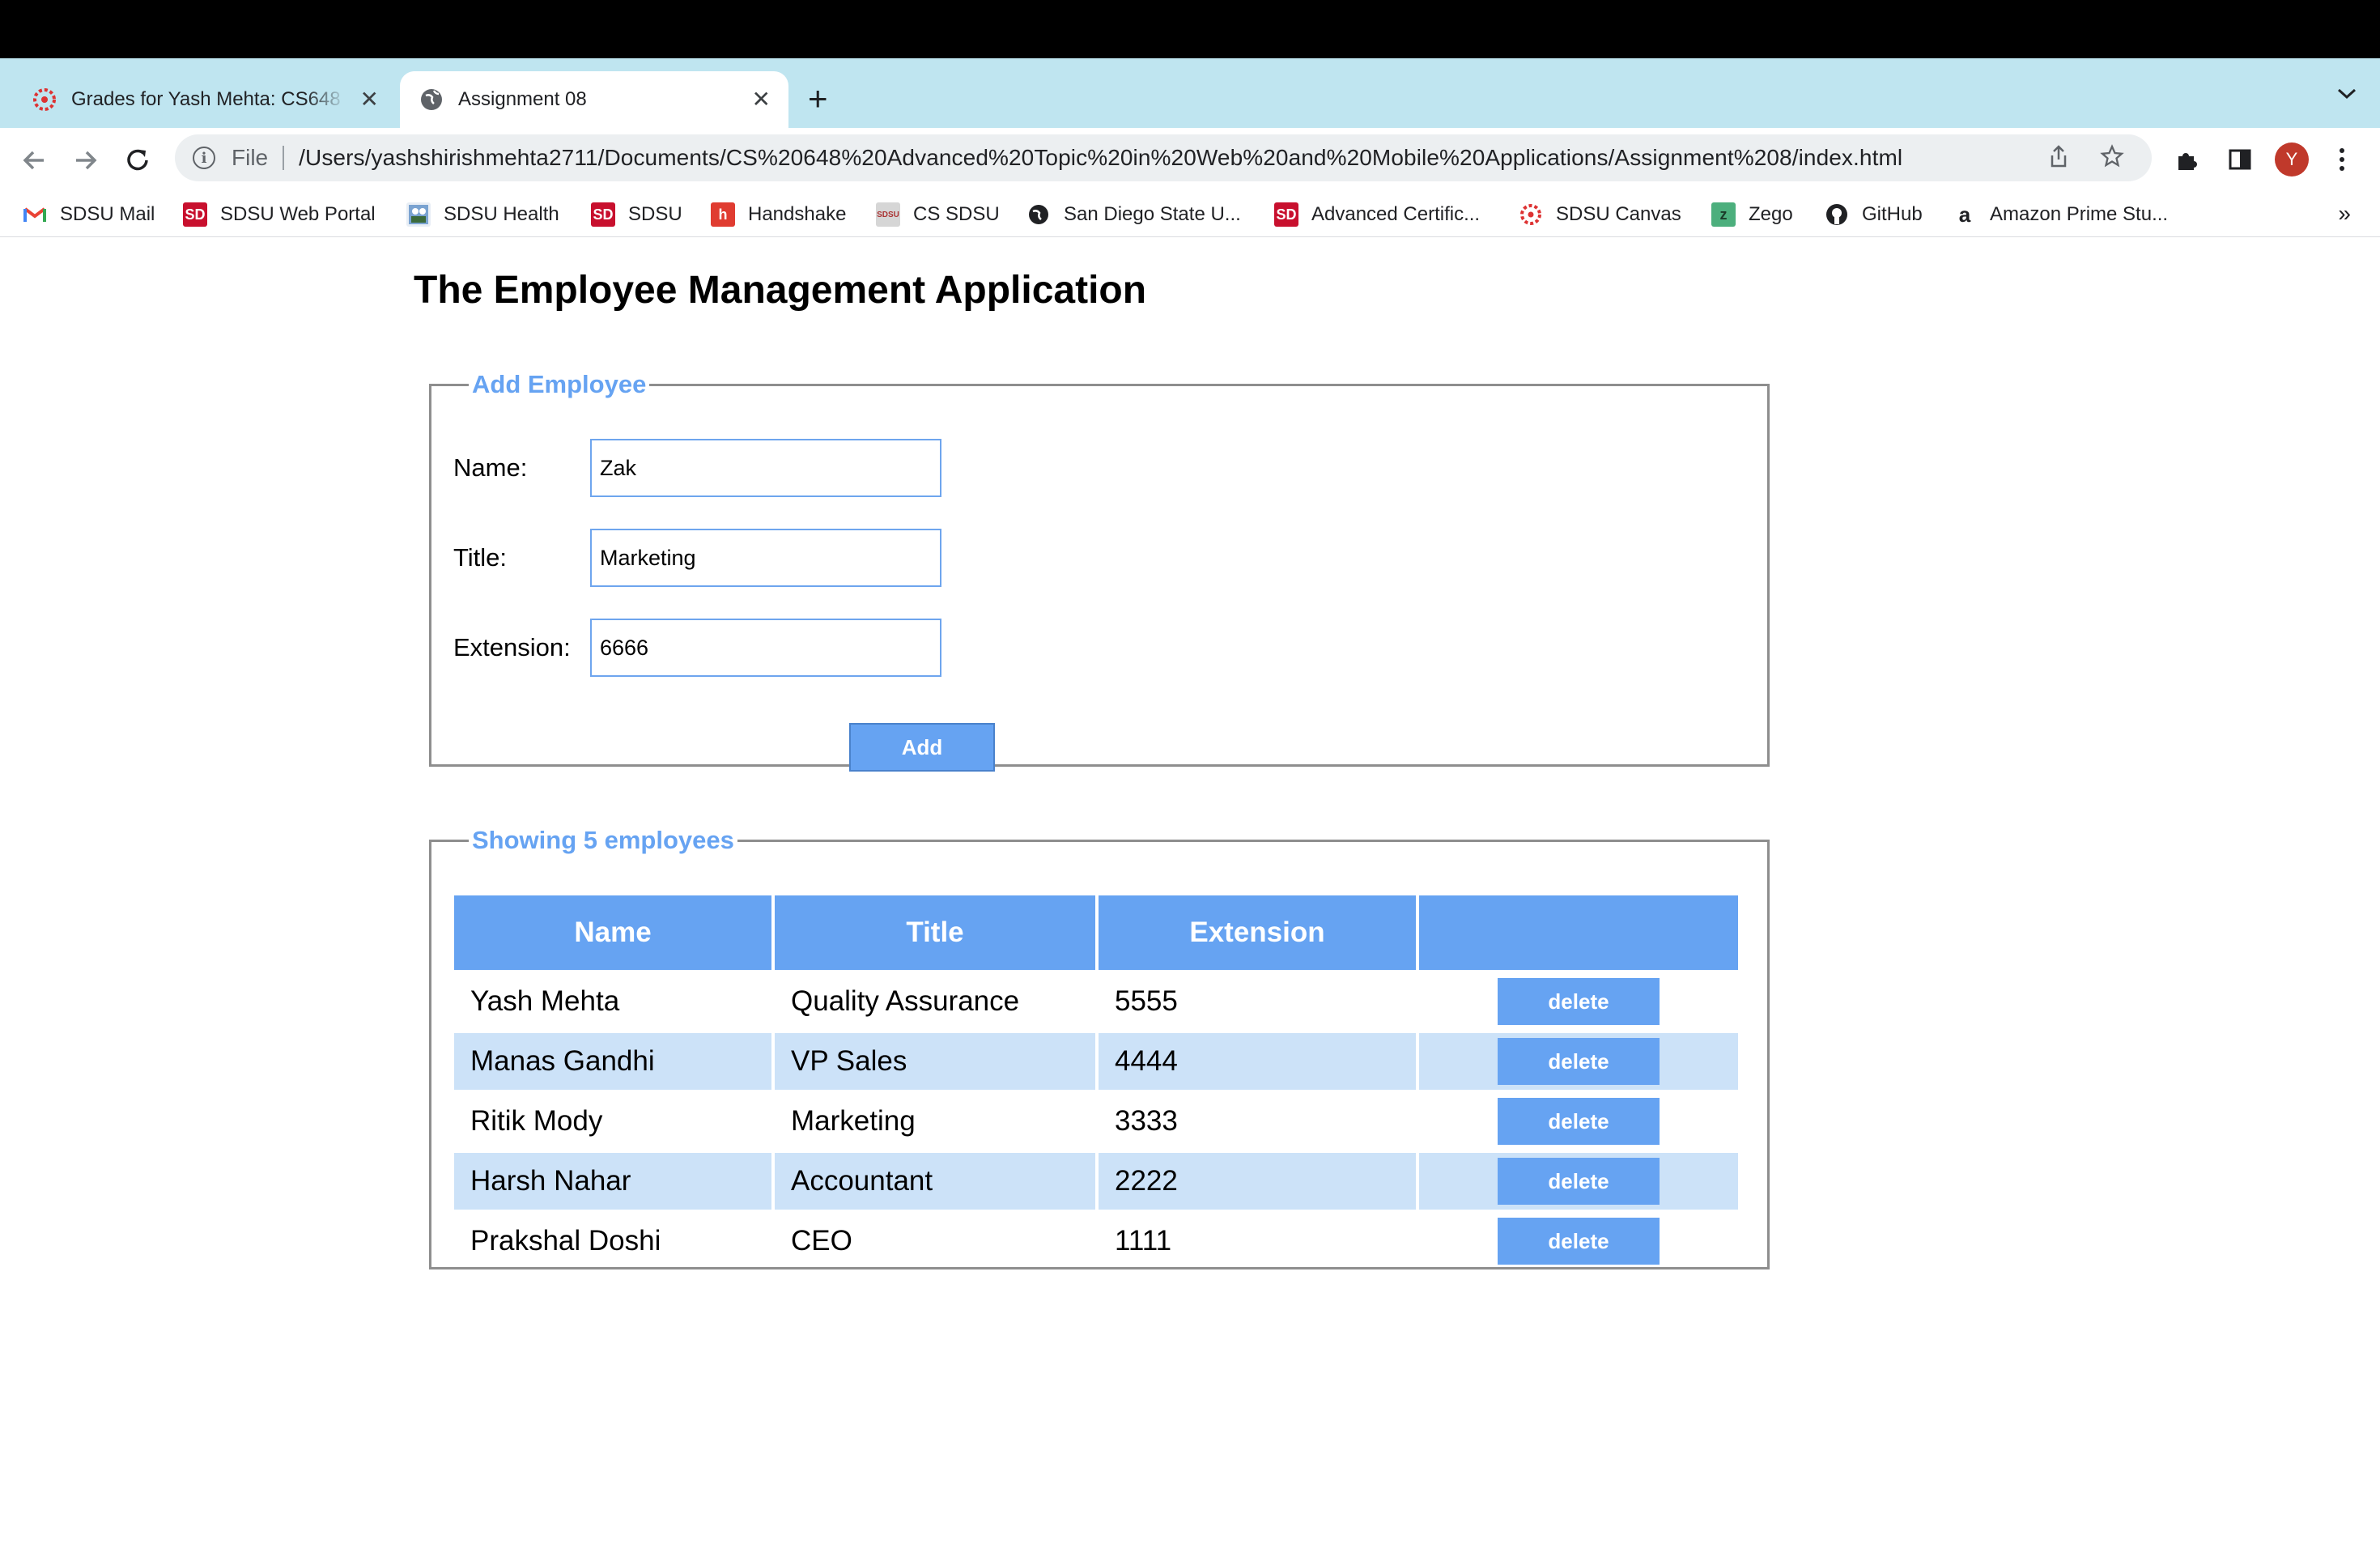 Image resolution: width=2380 pixels, height=1548 pixels. I want to click on cell-title: Accountant, so click(935, 1182).